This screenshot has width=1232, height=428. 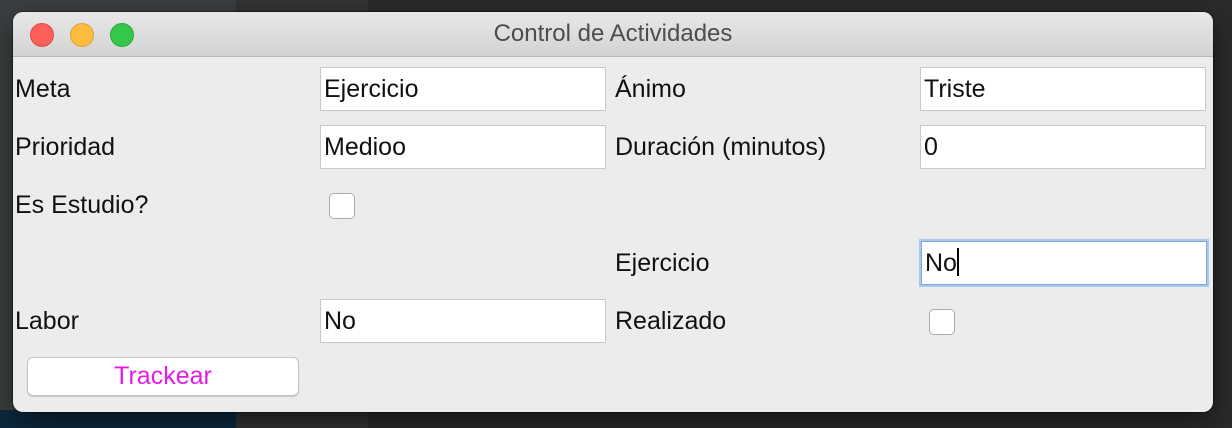 What do you see at coordinates (43, 89) in the screenshot?
I see `meta-label: Meta` at bounding box center [43, 89].